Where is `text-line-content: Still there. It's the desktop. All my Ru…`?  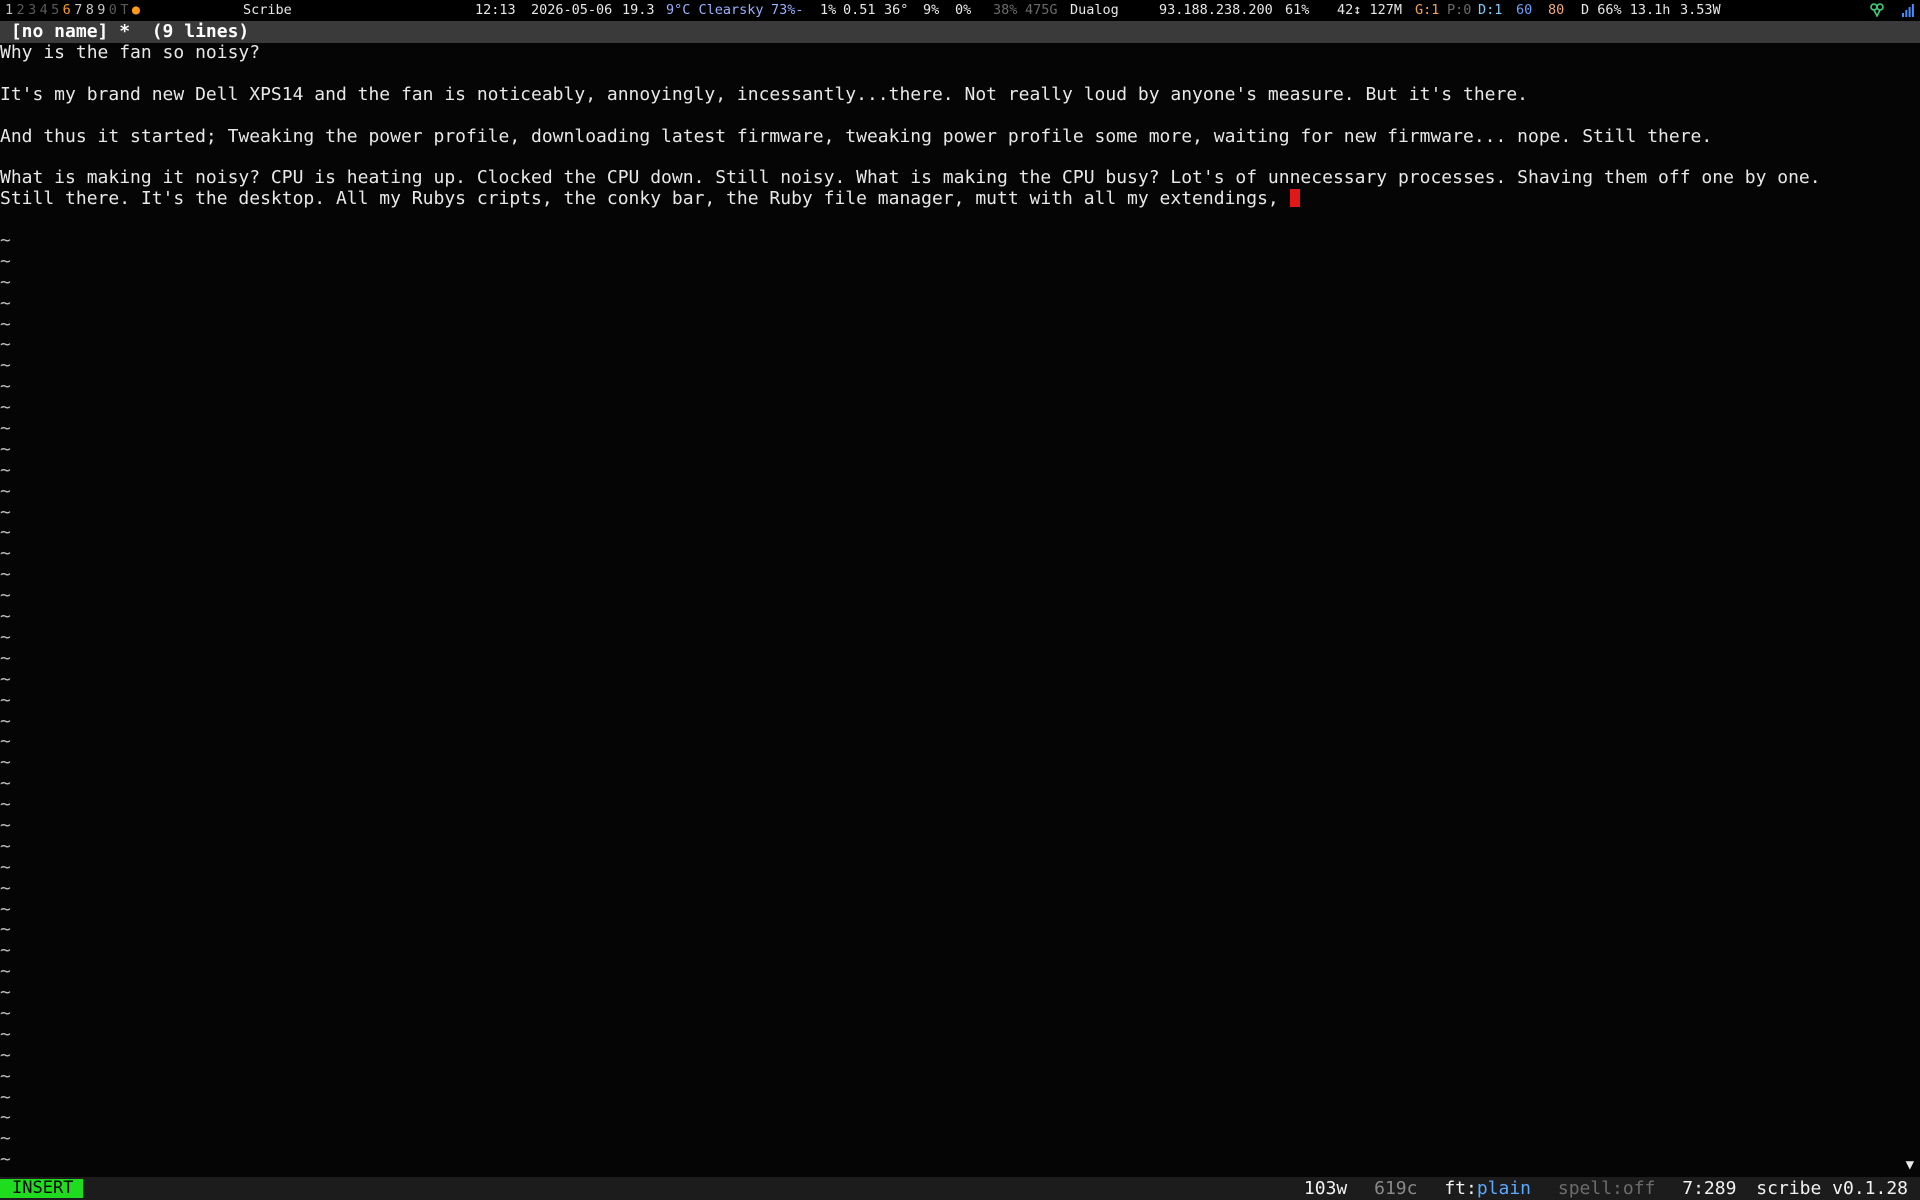
text-line-content: Still there. It's the desktop. All my Ru… is located at coordinates (645, 199).